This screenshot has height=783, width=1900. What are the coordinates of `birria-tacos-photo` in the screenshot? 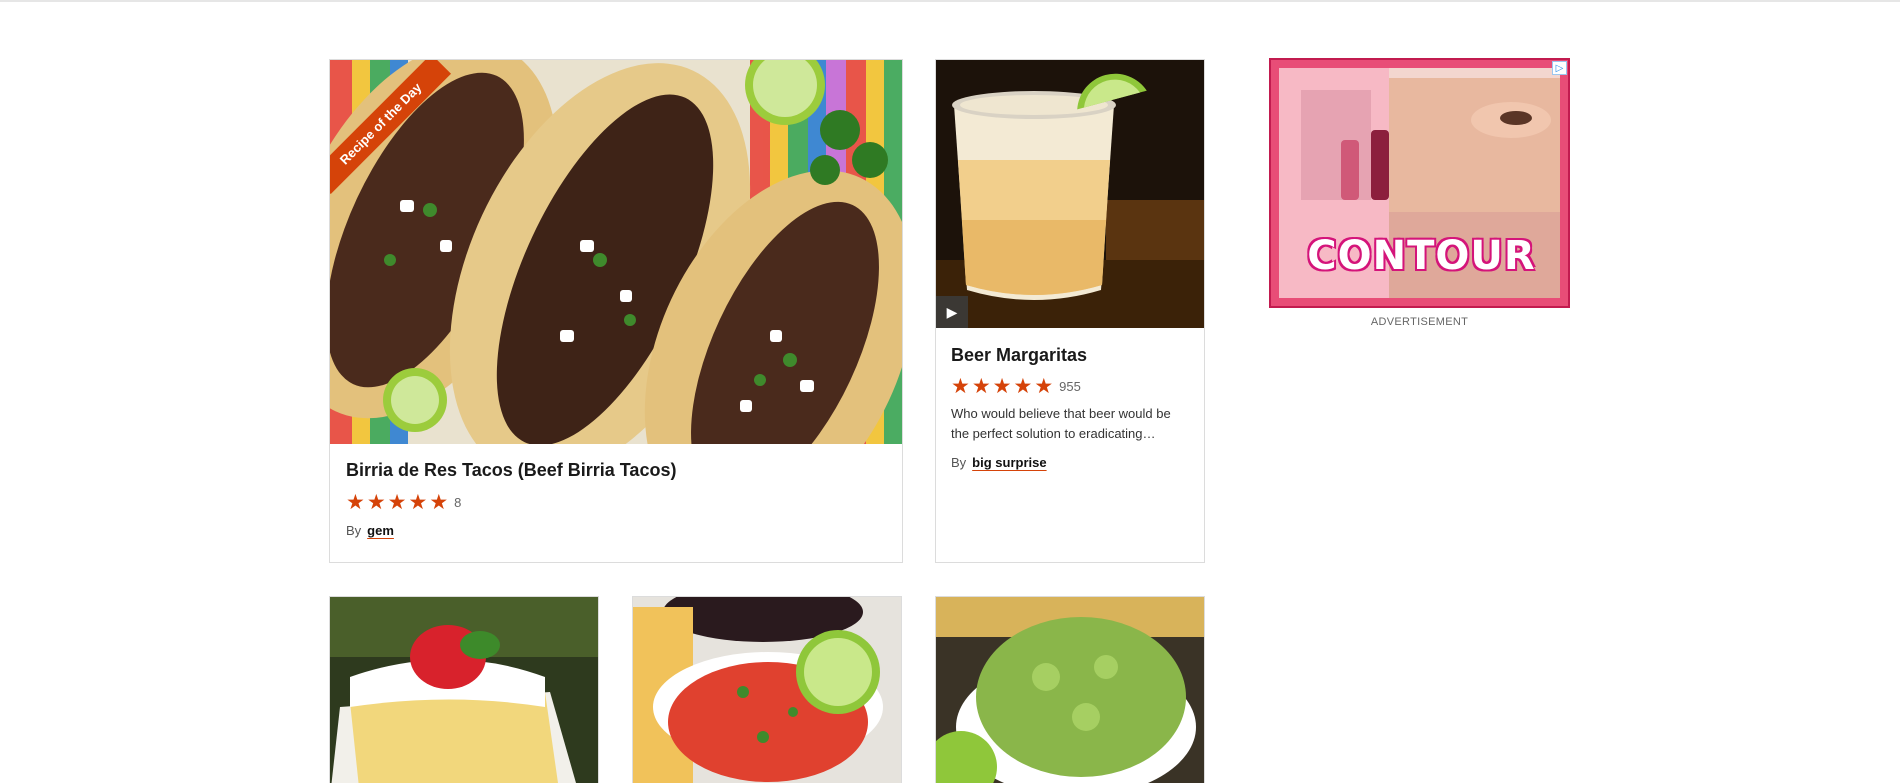 It's located at (616, 252).